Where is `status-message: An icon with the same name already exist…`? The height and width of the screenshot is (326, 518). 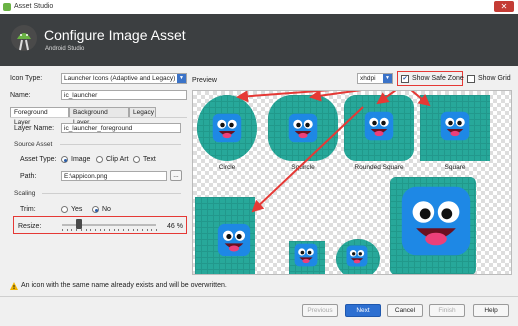
status-message: An icon with the same name already exist… is located at coordinates (124, 285).